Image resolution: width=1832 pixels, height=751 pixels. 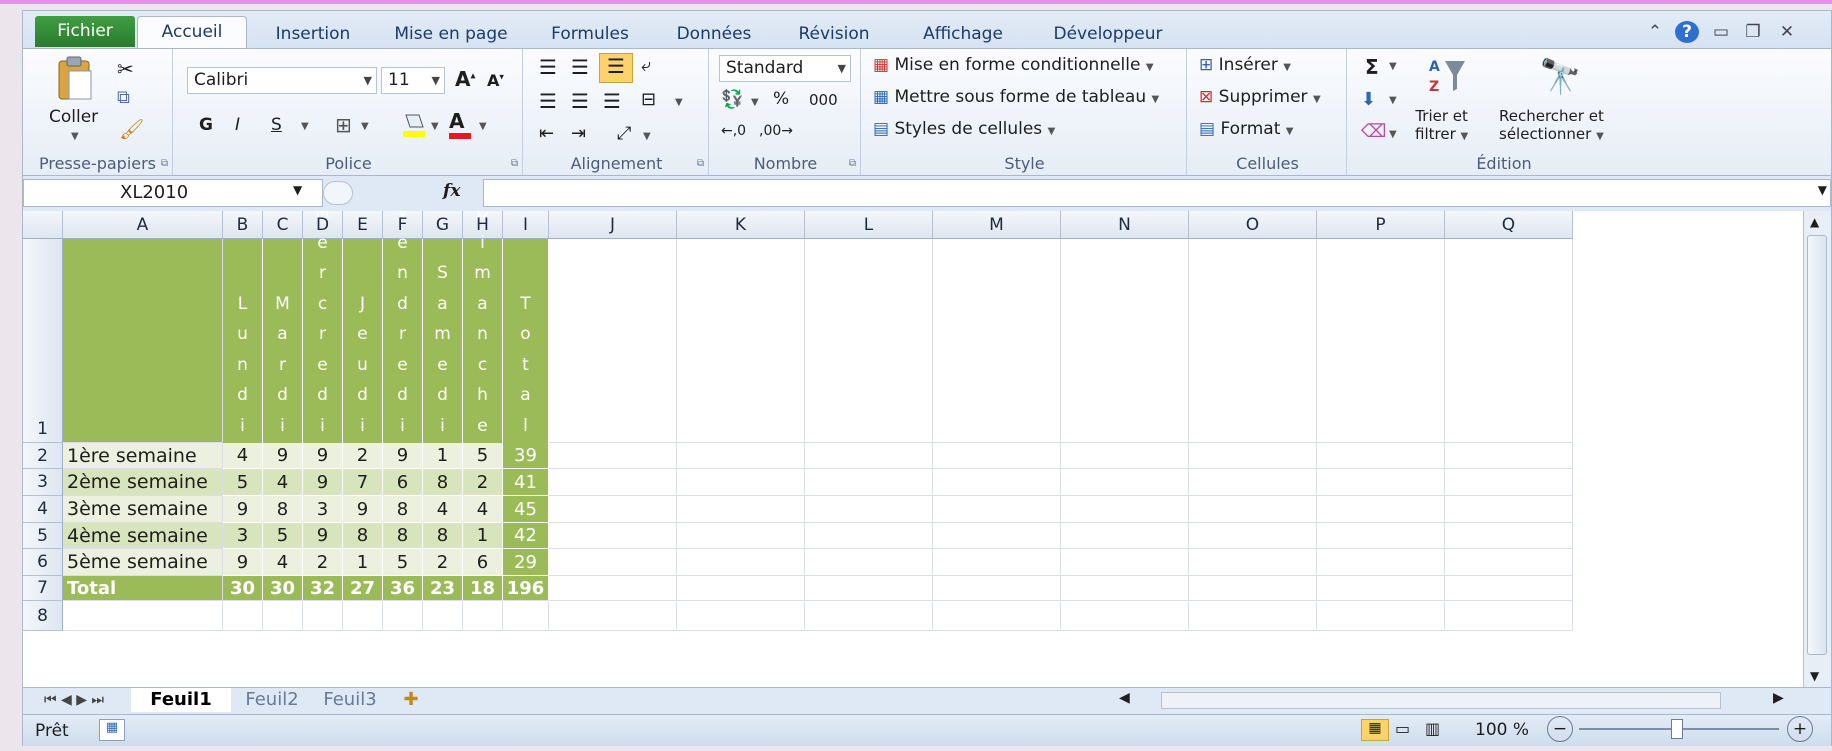 What do you see at coordinates (443, 225) in the screenshot?
I see `column-header-g: G` at bounding box center [443, 225].